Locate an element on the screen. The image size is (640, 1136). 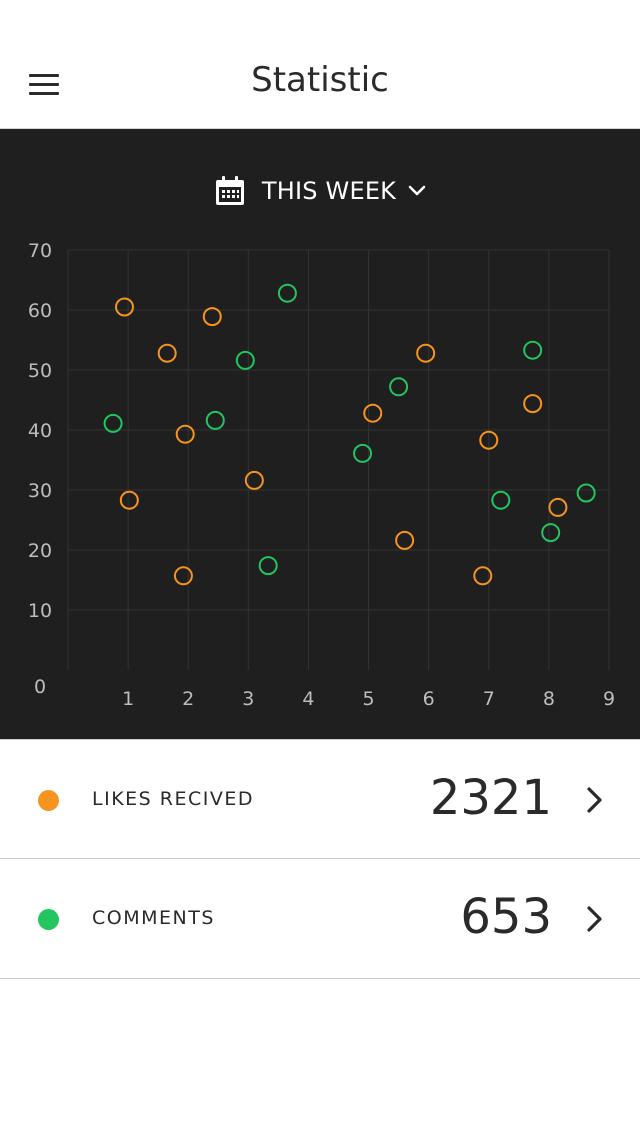
likes-count: 2321 is located at coordinates (490, 798).